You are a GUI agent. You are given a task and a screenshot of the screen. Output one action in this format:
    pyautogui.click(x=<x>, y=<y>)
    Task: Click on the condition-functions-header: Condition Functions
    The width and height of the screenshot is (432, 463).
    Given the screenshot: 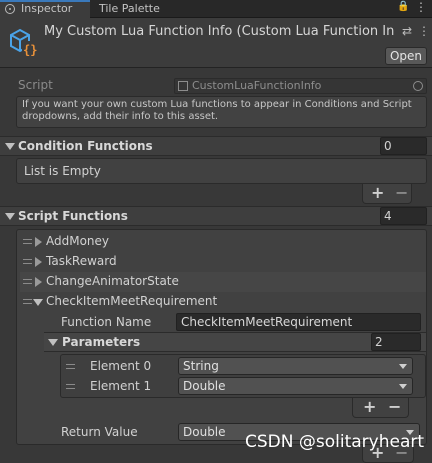 What is the action you would take?
    pyautogui.click(x=216, y=146)
    